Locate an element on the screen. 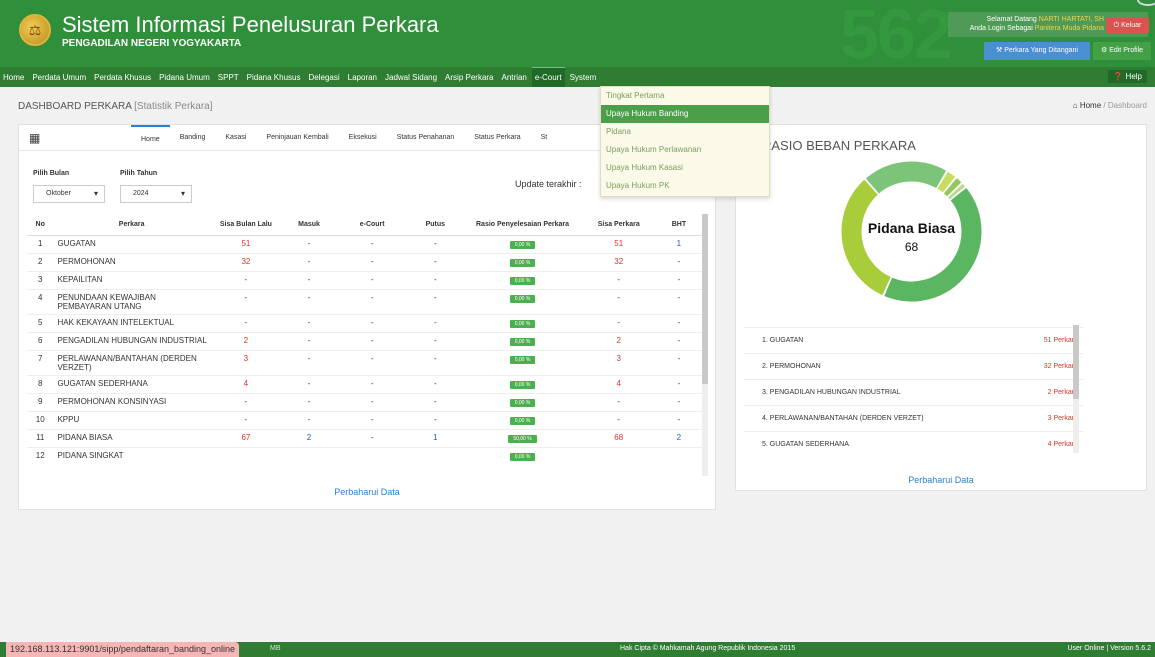  cases-handled-label: Perkara Yang Ditangani is located at coordinates (1041, 50).